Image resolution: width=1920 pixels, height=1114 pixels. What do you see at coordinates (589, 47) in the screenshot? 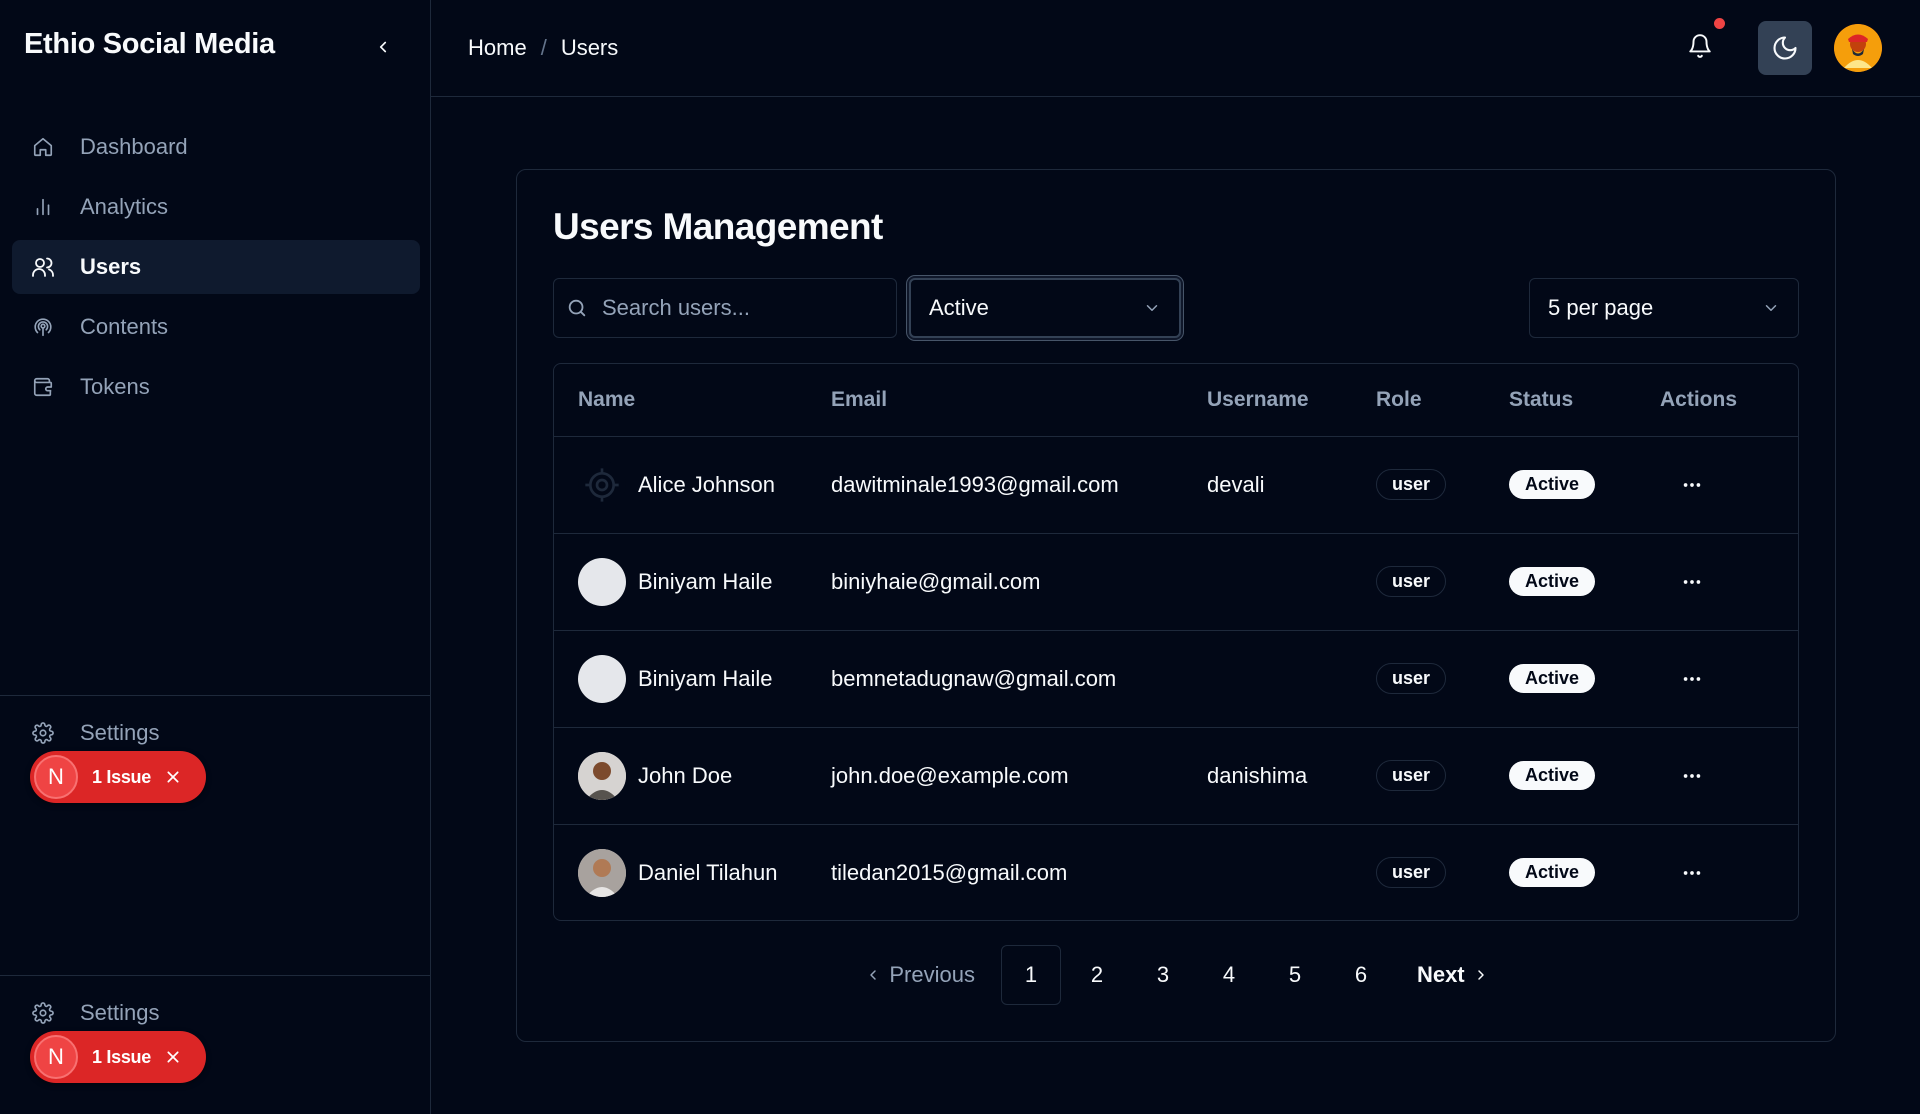
I see `breadcrumb-current: Users` at bounding box center [589, 47].